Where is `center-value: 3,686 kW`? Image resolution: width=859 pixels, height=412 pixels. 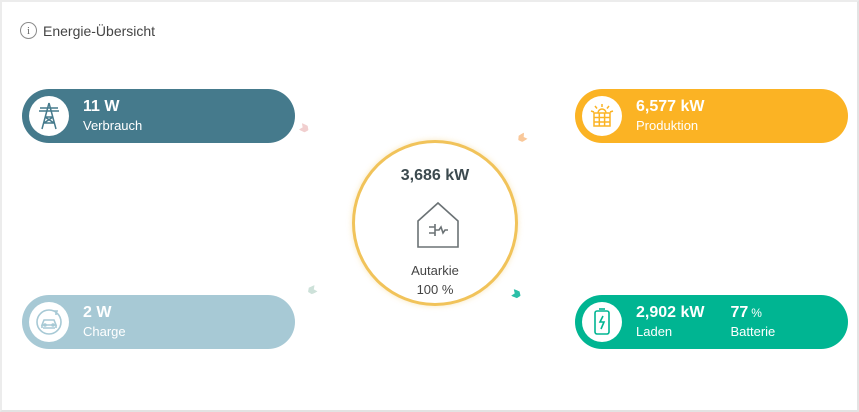
center-value: 3,686 kW is located at coordinates (435, 175).